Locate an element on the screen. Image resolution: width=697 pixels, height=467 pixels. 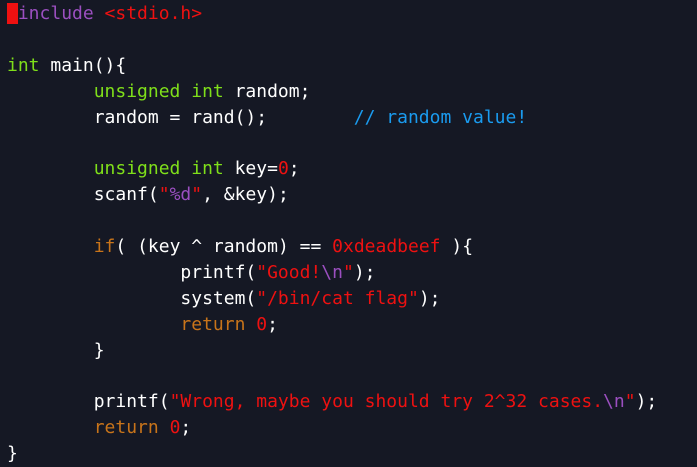
code-token: ){ is located at coordinates (457, 247).